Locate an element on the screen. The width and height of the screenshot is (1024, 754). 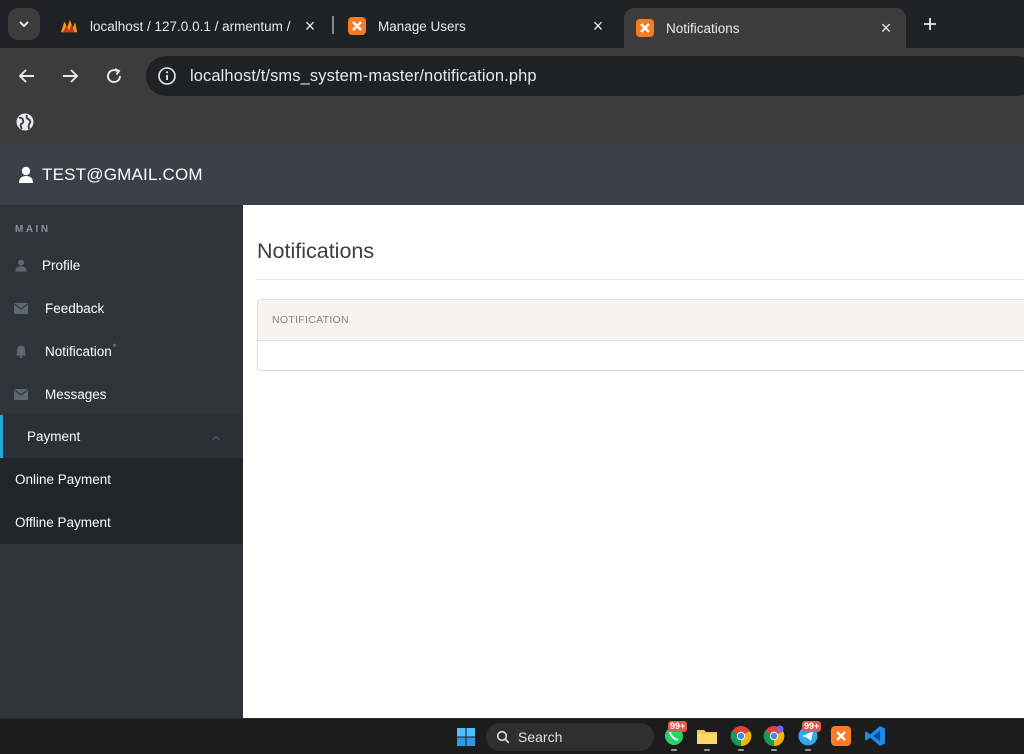
app-header: TEST@GMAIL.COM is located at coordinates (512, 174).